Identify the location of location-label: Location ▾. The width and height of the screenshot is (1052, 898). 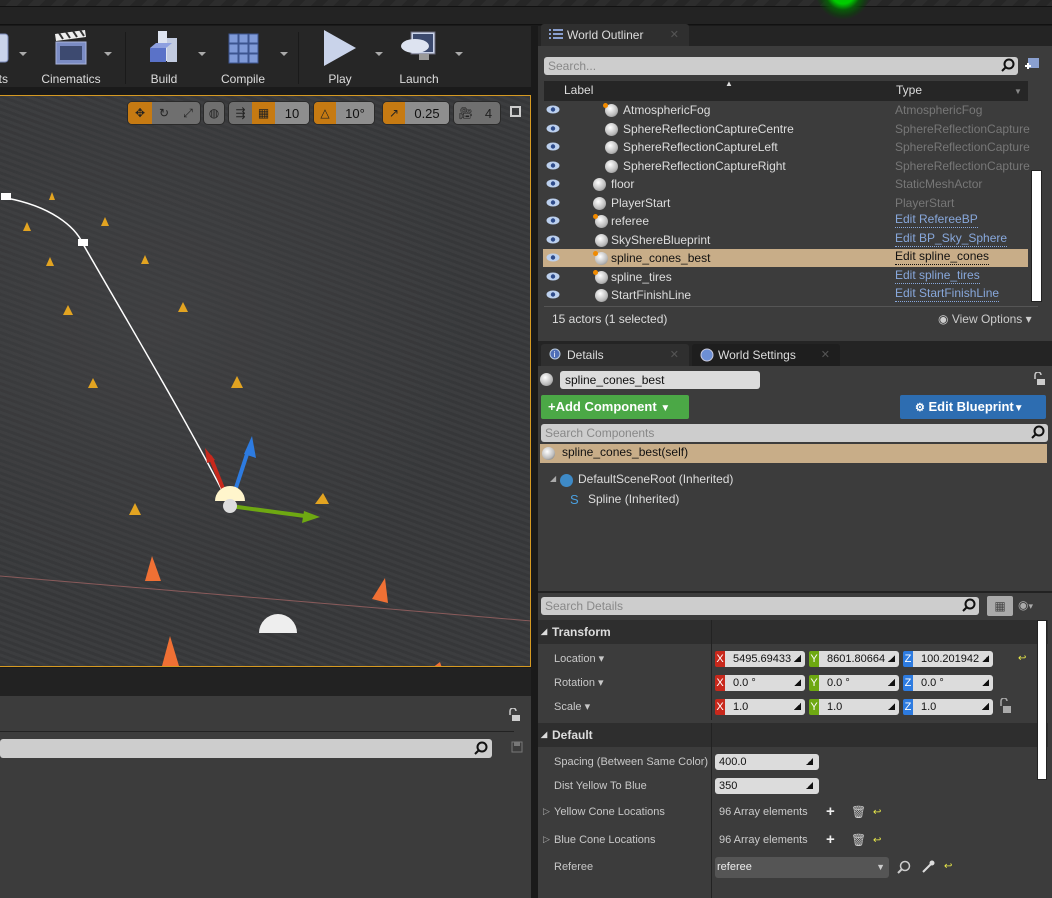
(579, 658).